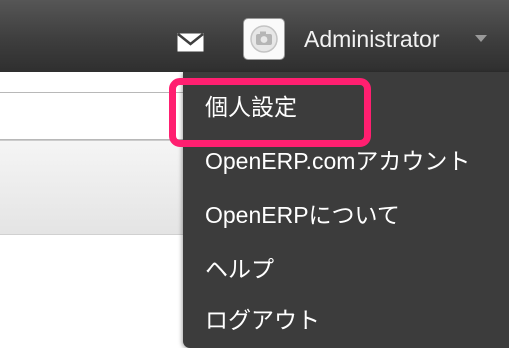  Describe the element at coordinates (337, 161) in the screenshot. I see `menu-item-openerp-account: OpenERP.comアカウント` at that location.